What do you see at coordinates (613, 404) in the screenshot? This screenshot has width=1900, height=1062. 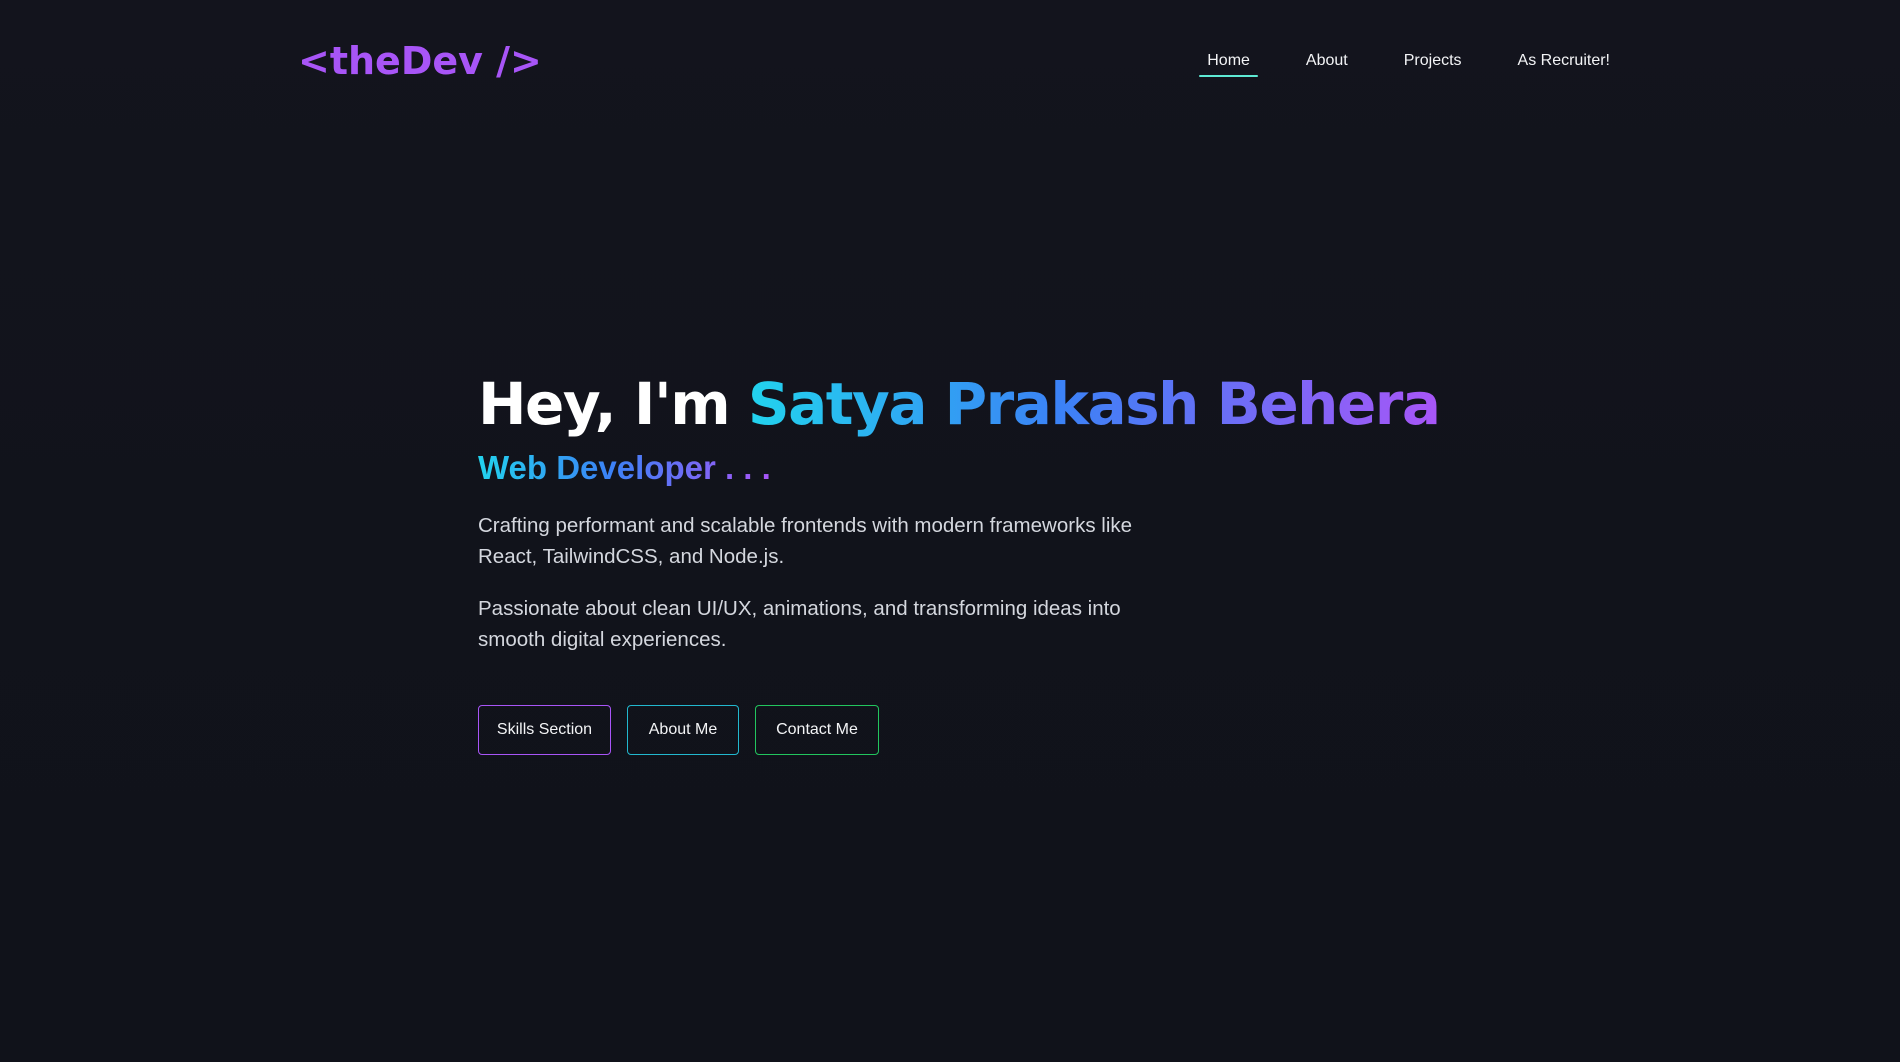 I see `hero-greeting: Hey, I'm` at bounding box center [613, 404].